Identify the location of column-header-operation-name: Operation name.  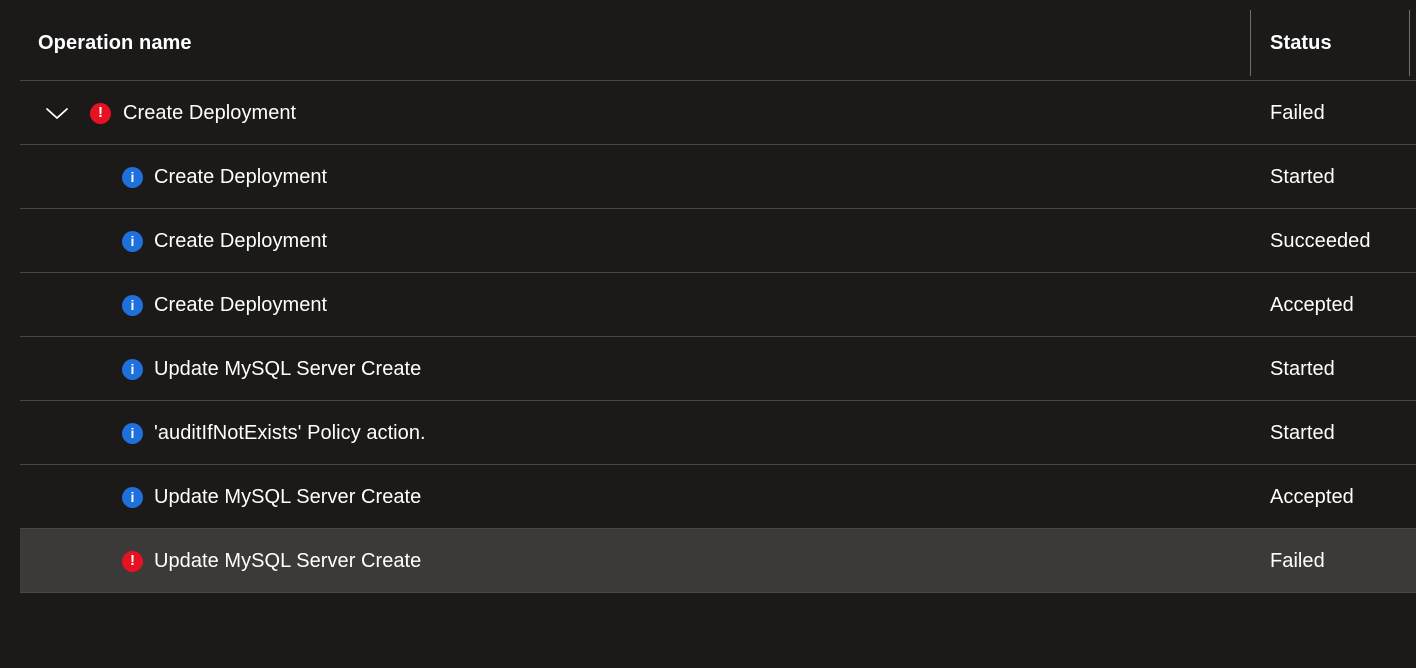
(115, 43).